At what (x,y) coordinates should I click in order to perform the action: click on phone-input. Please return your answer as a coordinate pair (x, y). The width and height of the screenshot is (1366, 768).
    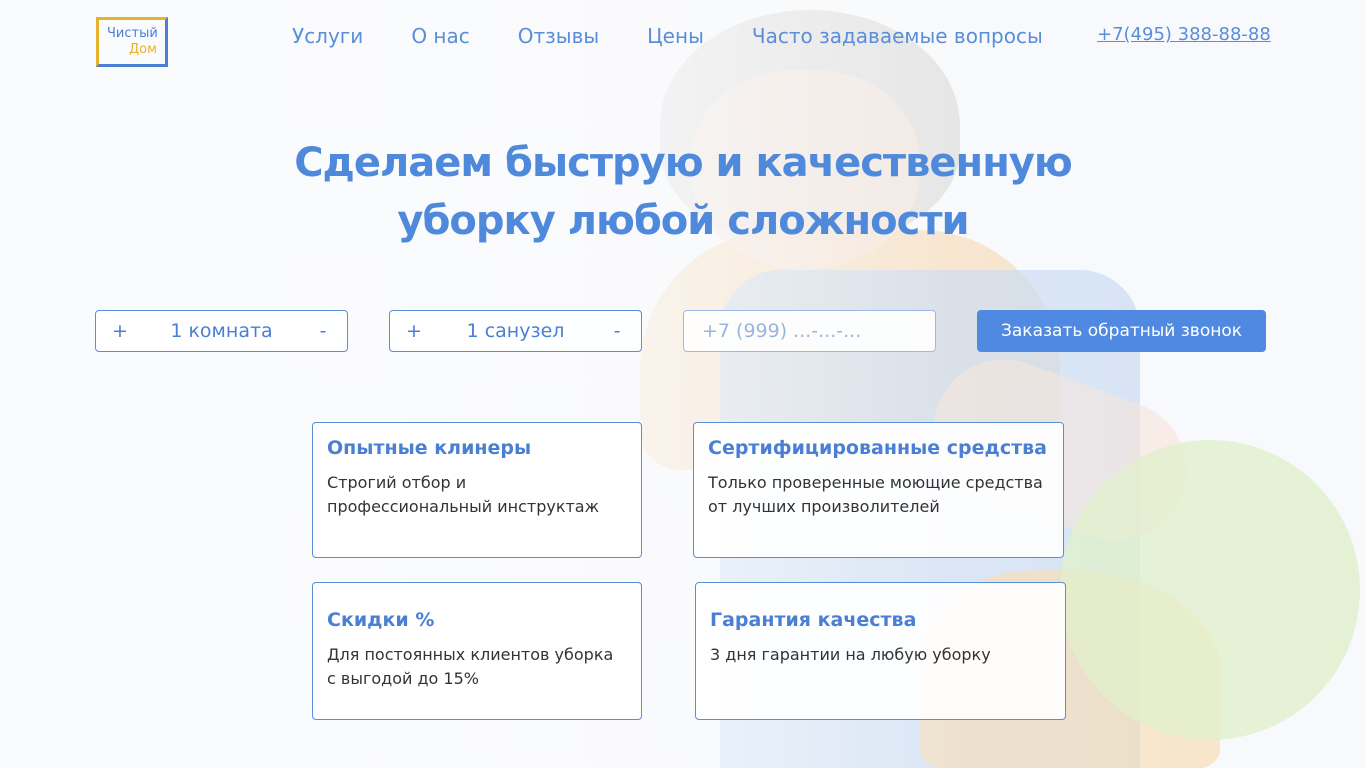
    Looking at the image, I should click on (809, 331).